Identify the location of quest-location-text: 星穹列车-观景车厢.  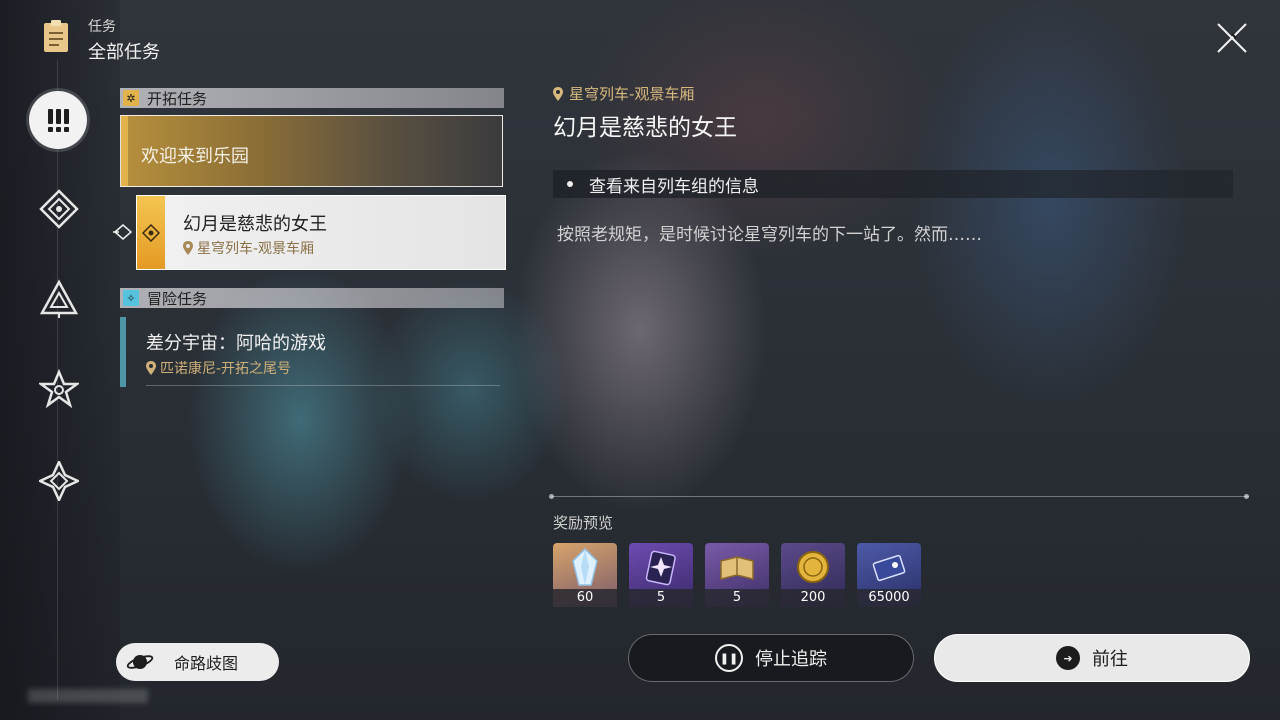
(256, 249).